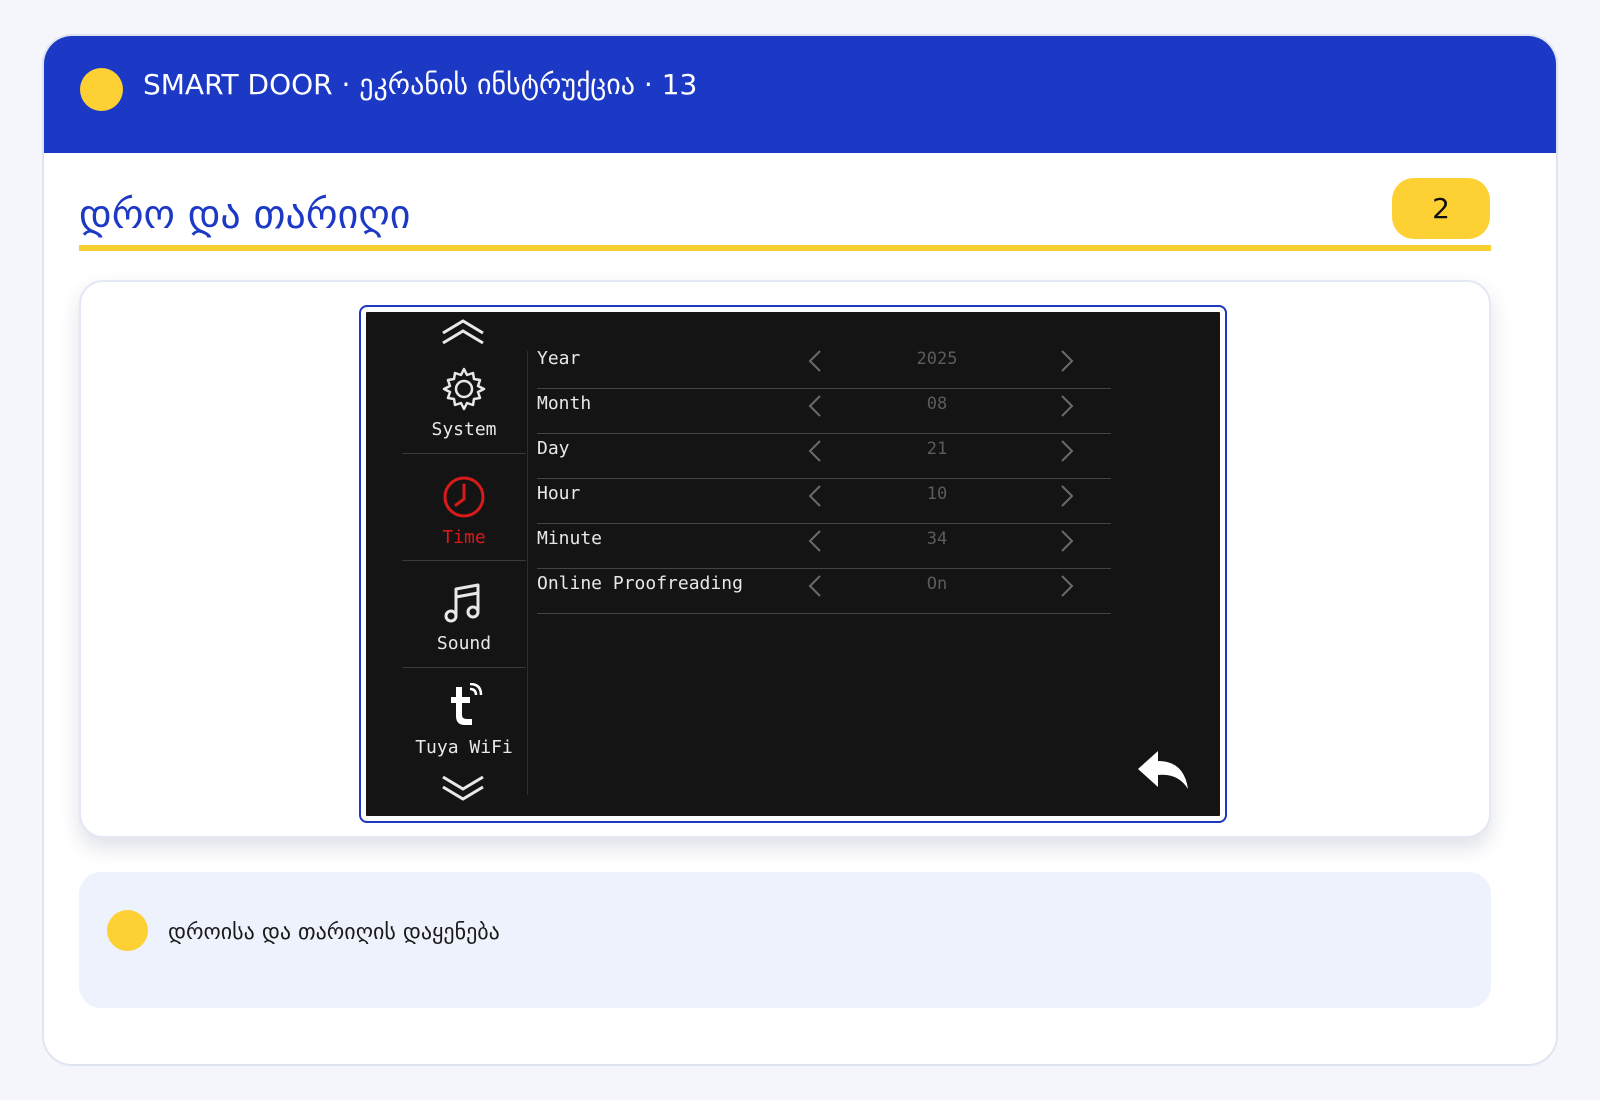 The image size is (1600, 1100). What do you see at coordinates (937, 359) in the screenshot?
I see `setting-value: 2025` at bounding box center [937, 359].